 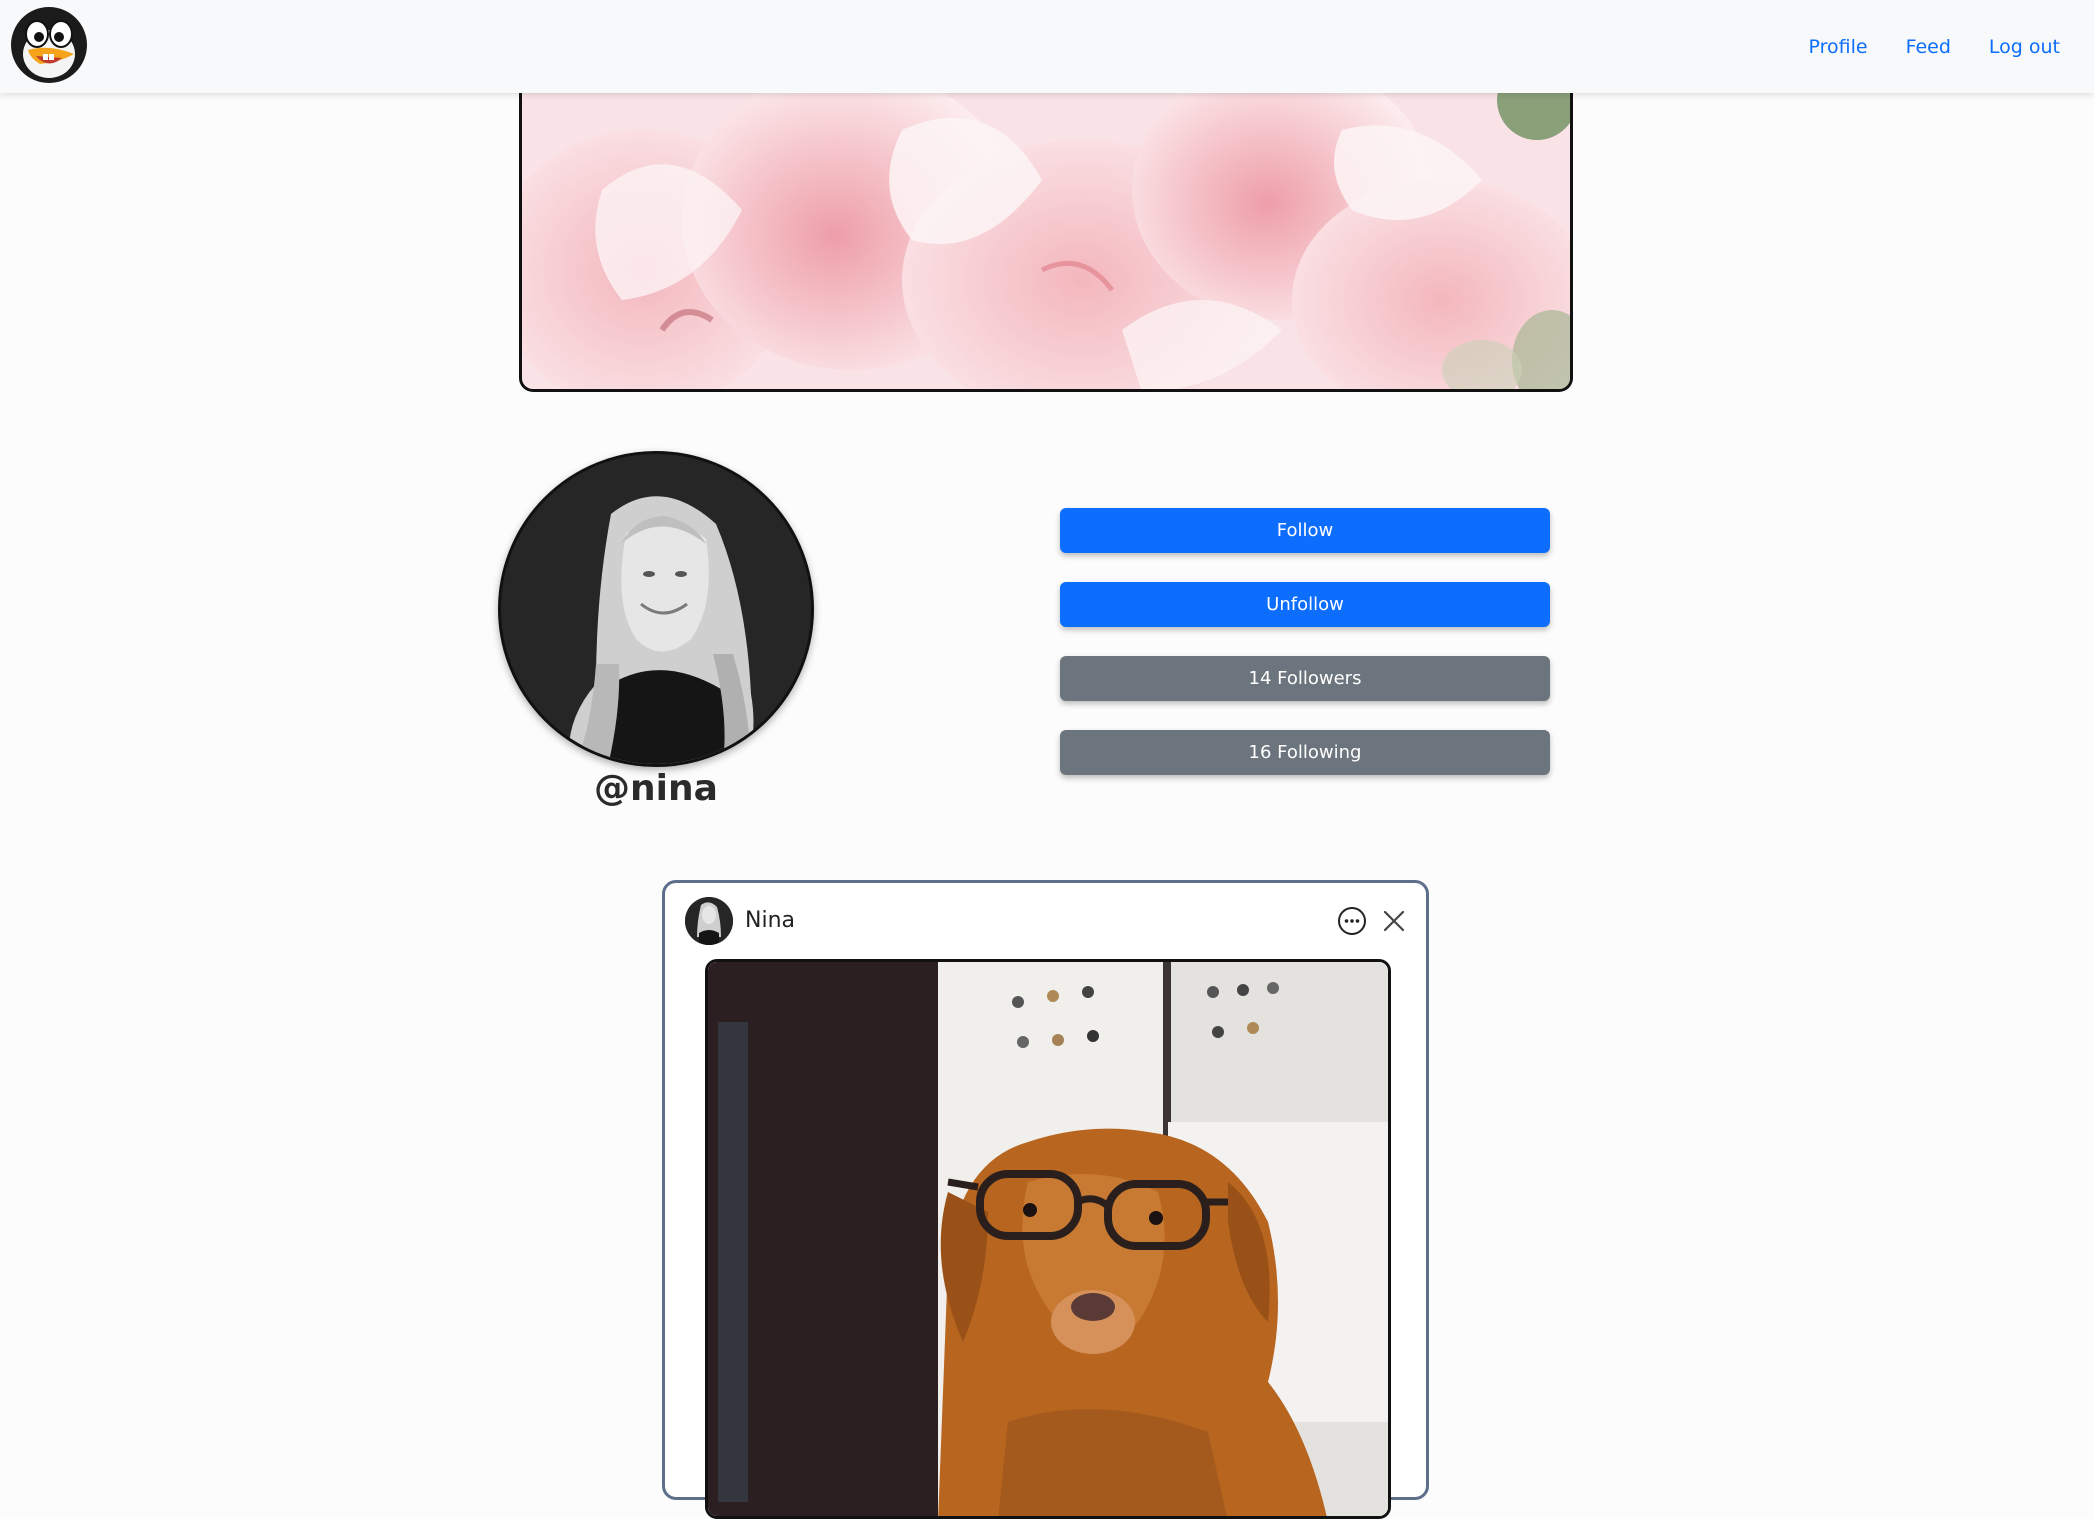 I want to click on penguin-logo-icon, so click(x=49, y=45).